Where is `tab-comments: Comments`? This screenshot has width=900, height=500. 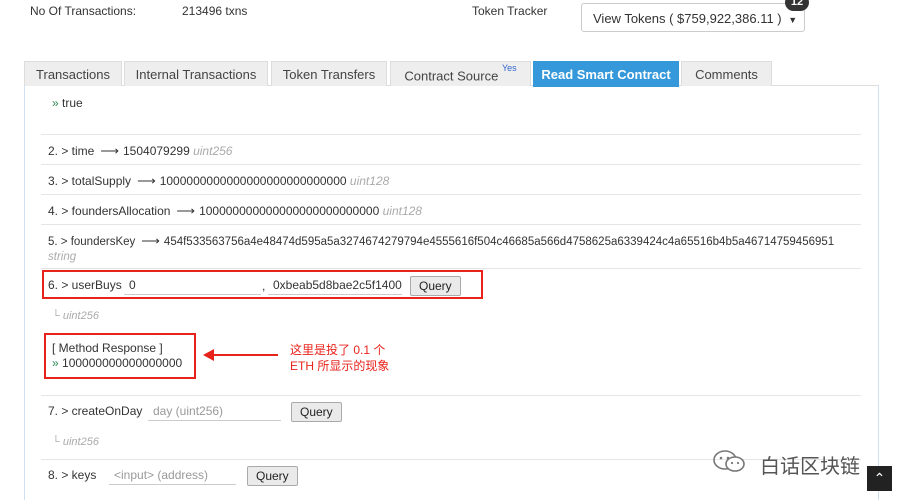 tab-comments: Comments is located at coordinates (726, 73).